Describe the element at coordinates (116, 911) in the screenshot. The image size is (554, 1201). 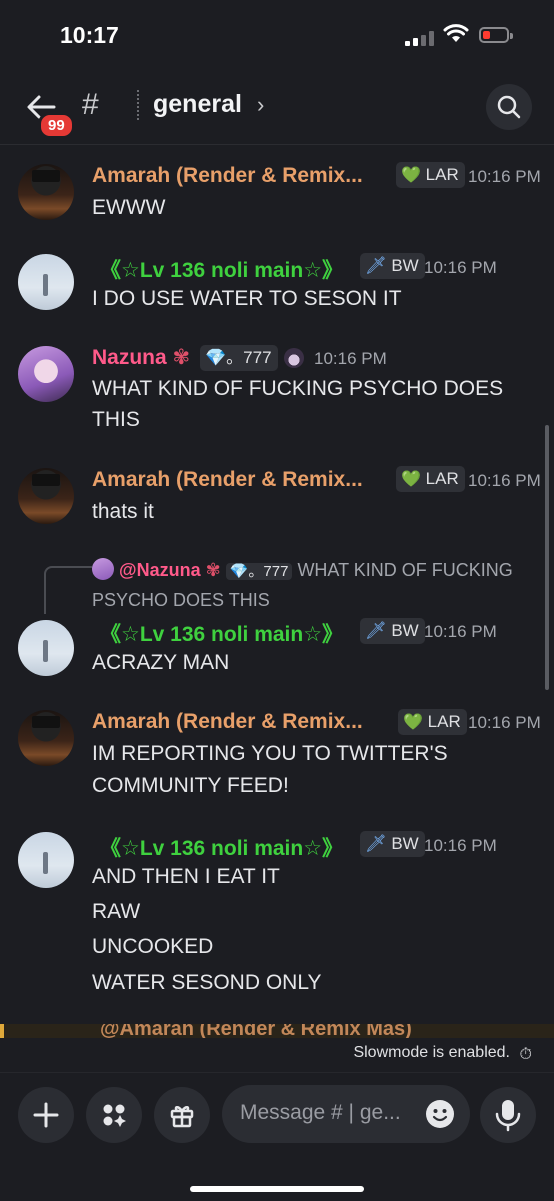
I see `message-text: RAW` at that location.